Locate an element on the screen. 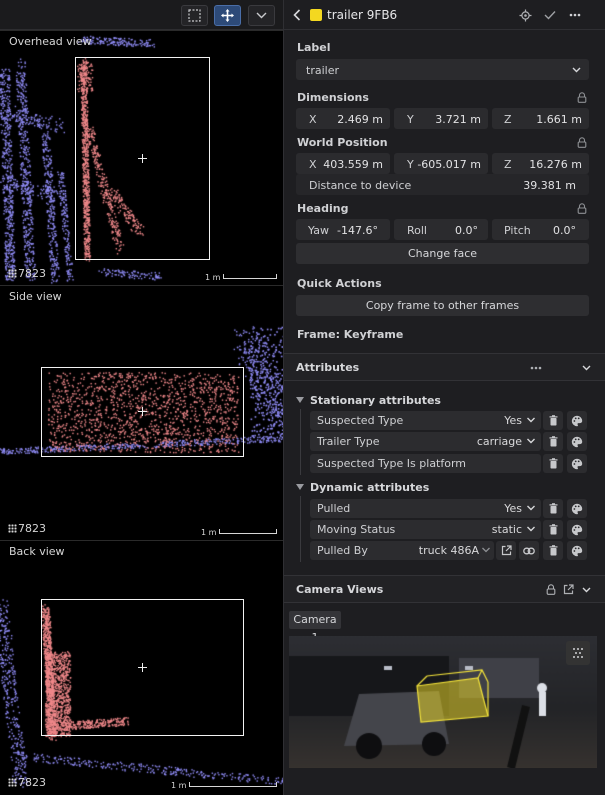  stationary-attributes-toggle: Stationary attributes is located at coordinates (368, 400).